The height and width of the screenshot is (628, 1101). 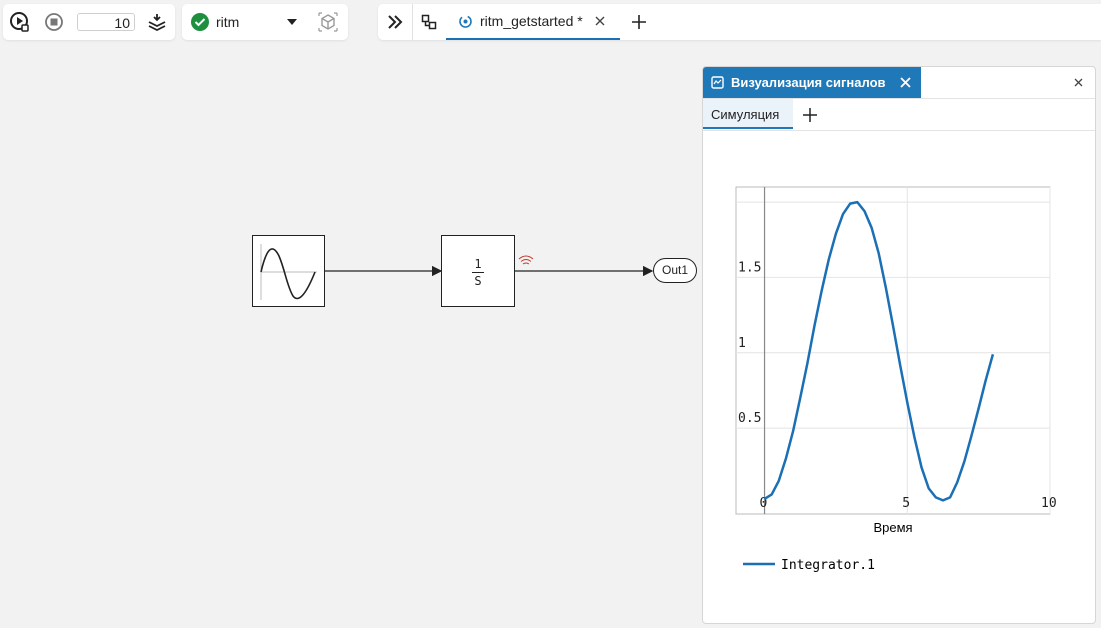 I want to click on add-plot-tab-button, so click(x=810, y=115).